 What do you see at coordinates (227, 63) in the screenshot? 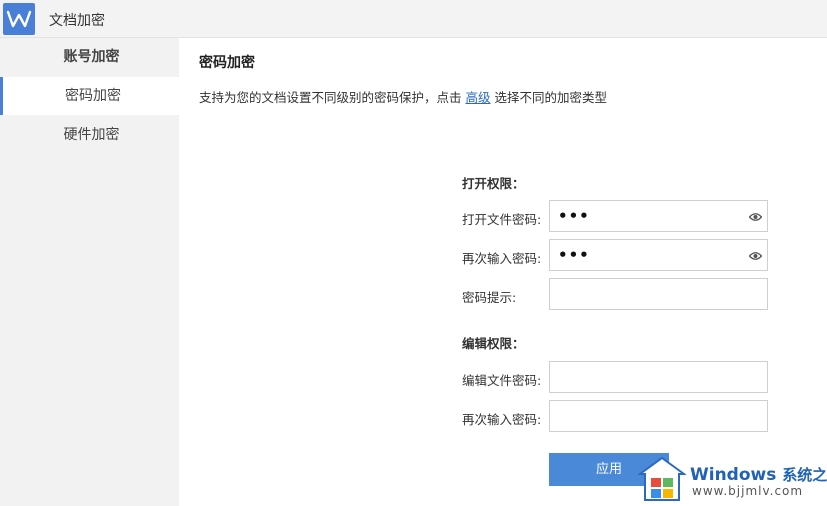
I see `page-title: 密码加密` at bounding box center [227, 63].